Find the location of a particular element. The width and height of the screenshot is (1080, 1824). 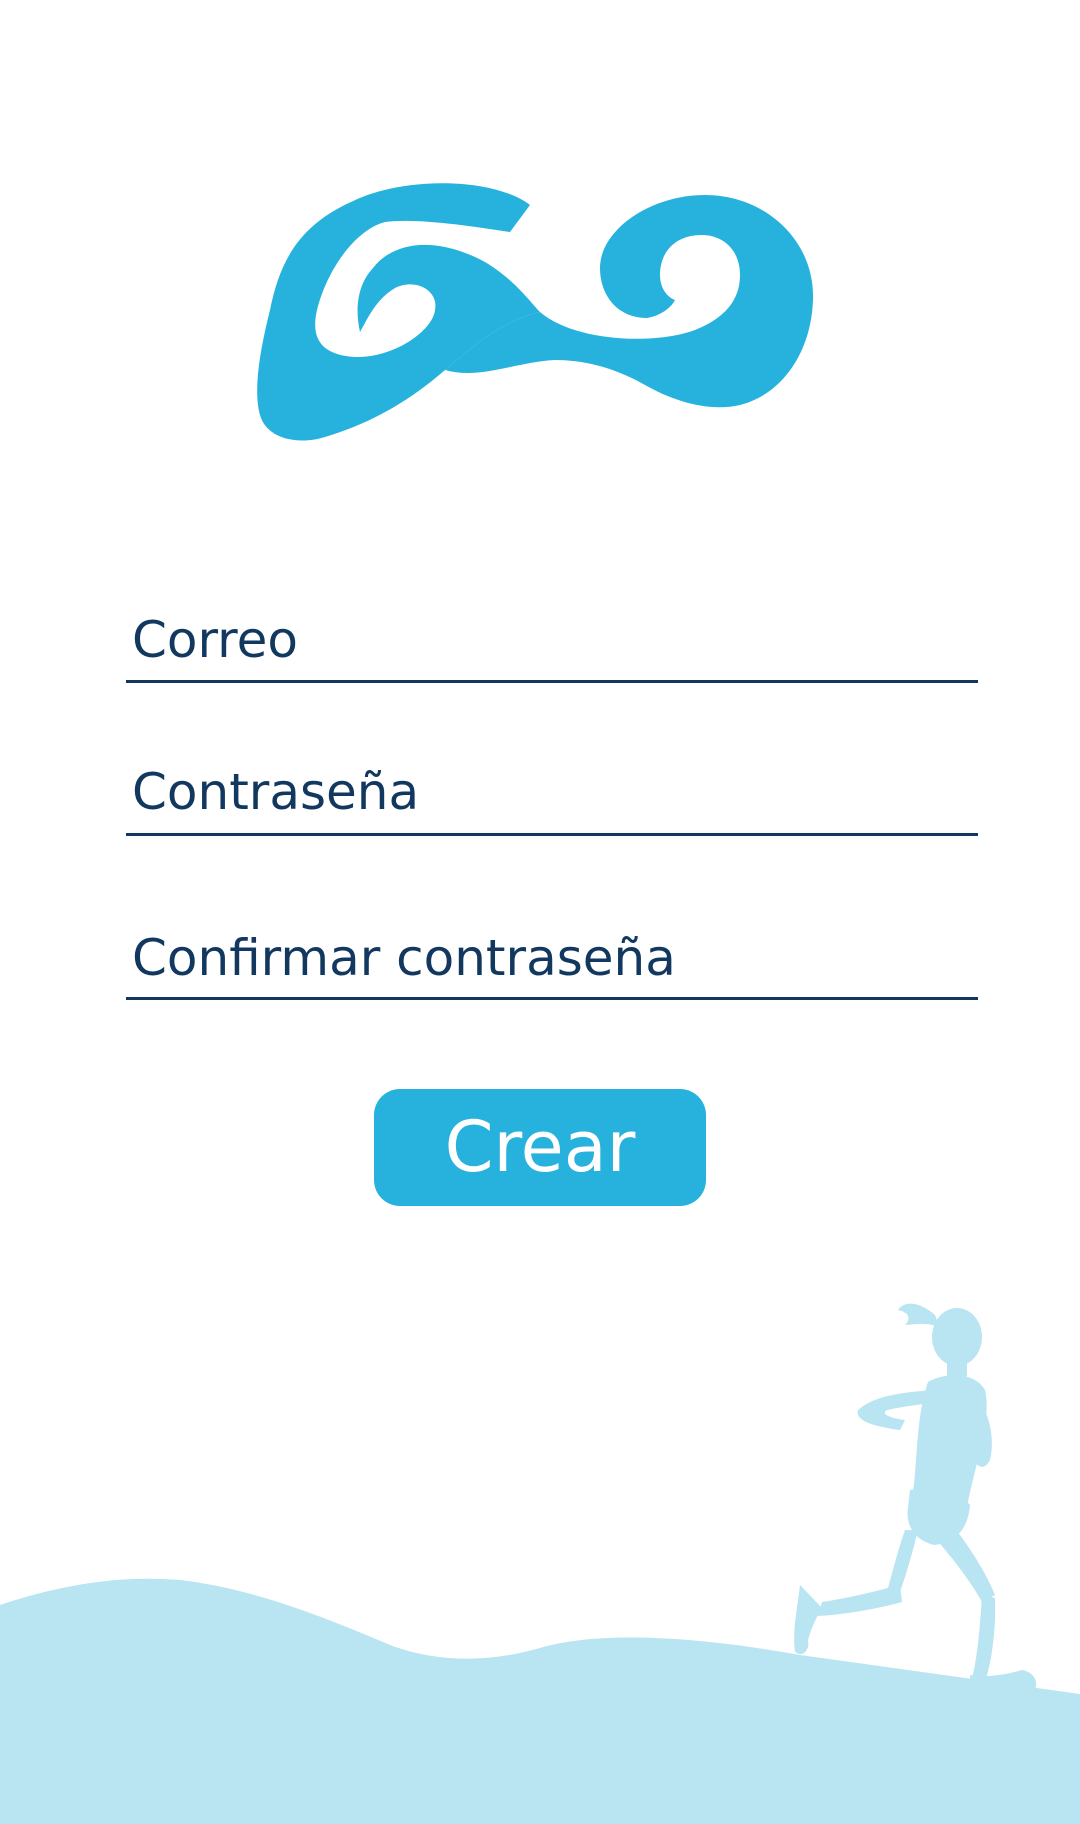

create-account-button: Crear is located at coordinates (540, 1147).